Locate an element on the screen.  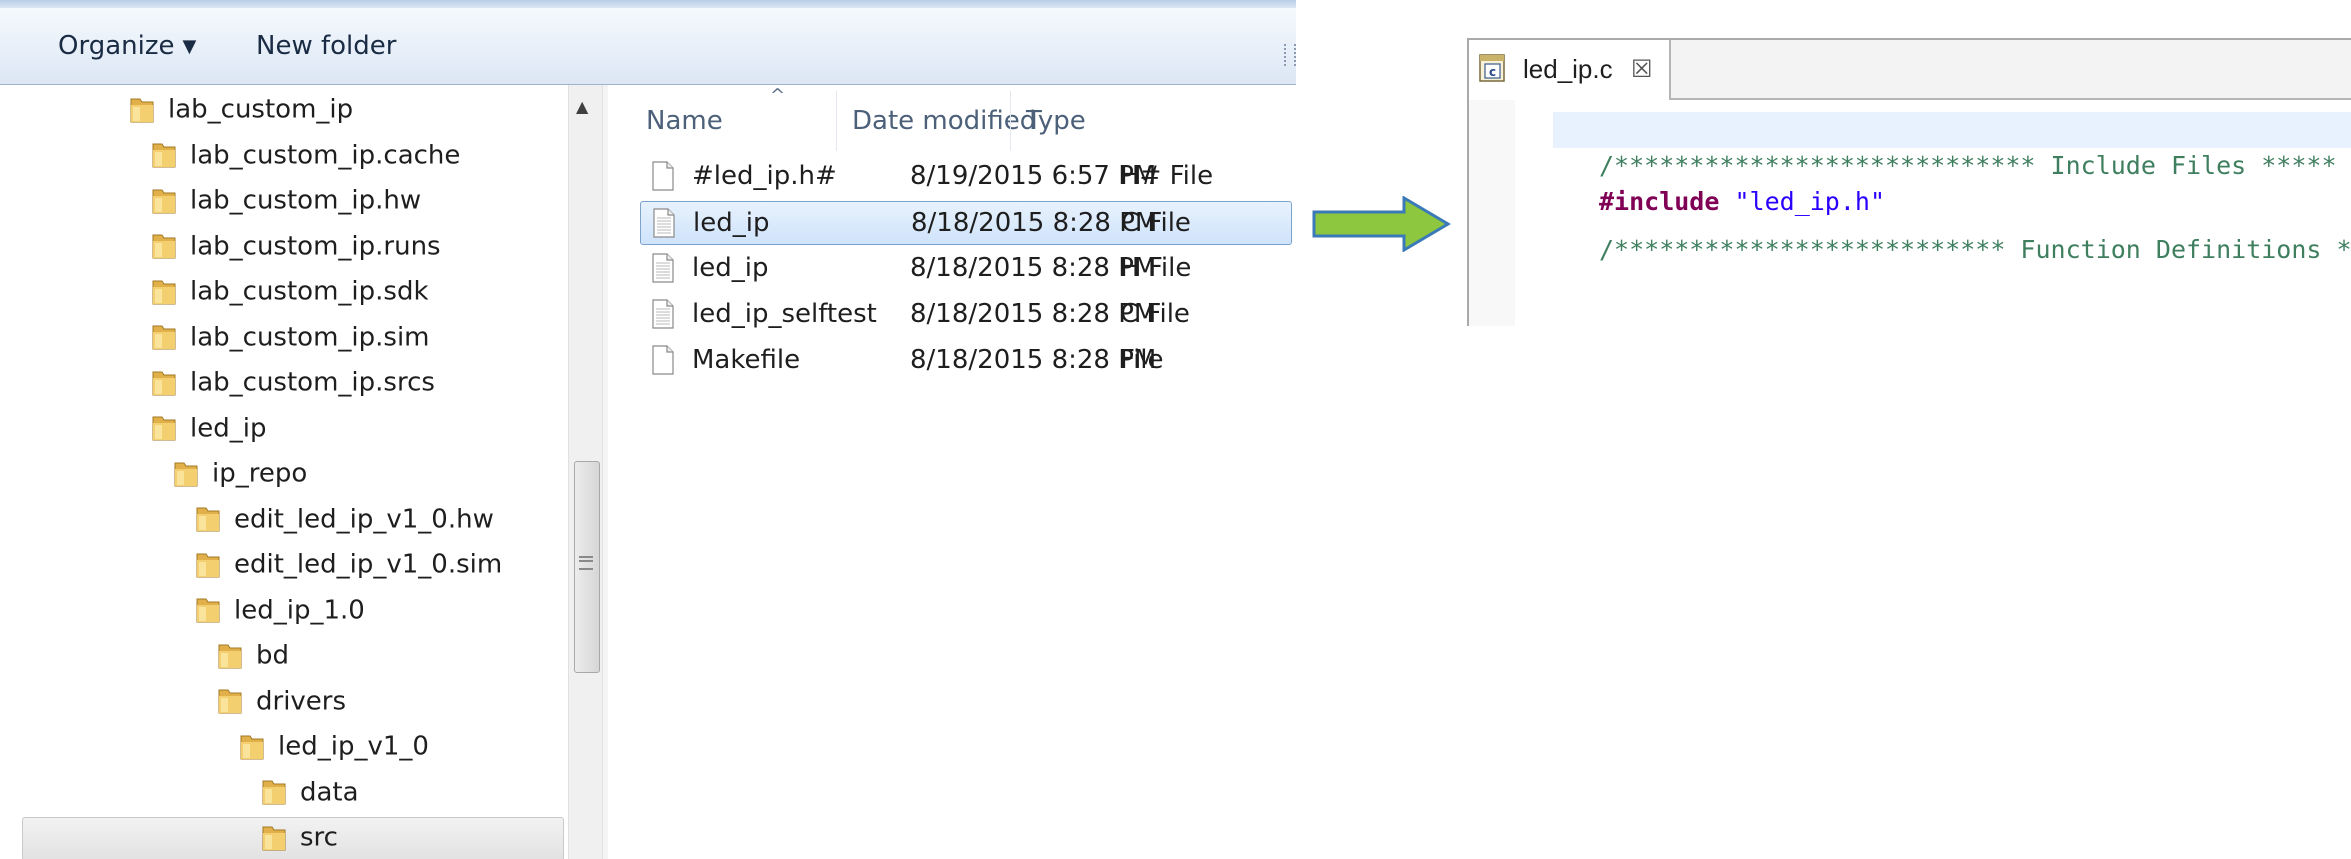
include-filename: "led_ip.h" is located at coordinates (1809, 201).